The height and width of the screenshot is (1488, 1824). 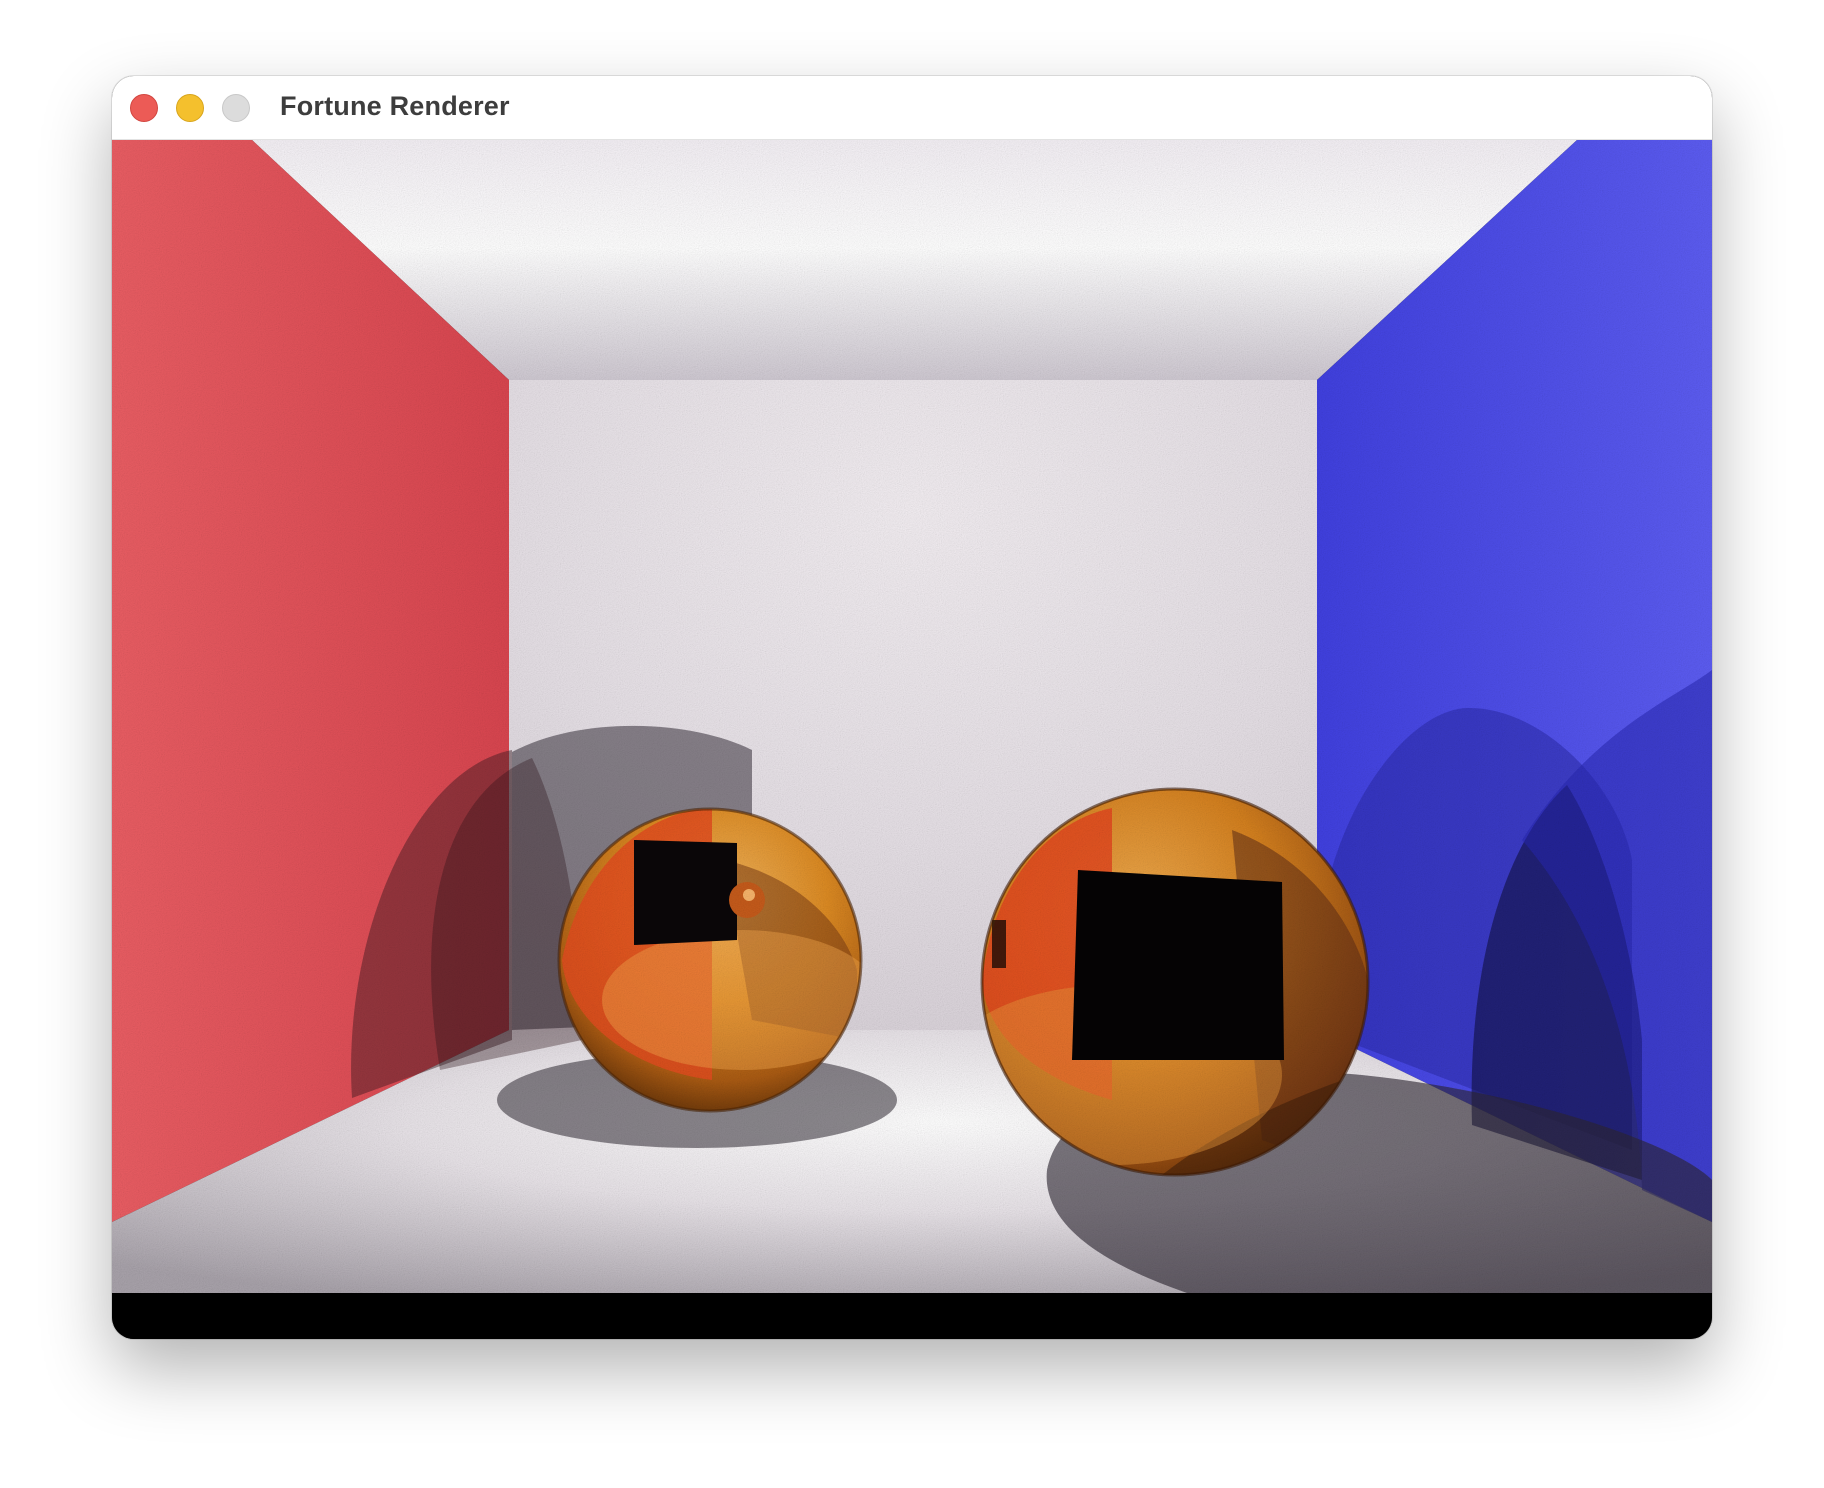 What do you see at coordinates (912, 108) in the screenshot?
I see `title-bar: Fortune Renderer` at bounding box center [912, 108].